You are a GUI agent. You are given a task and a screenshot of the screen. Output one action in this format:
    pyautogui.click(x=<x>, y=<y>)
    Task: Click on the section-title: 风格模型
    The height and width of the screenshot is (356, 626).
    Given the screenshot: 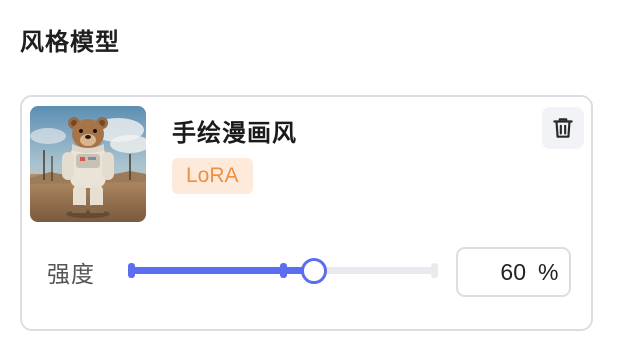 What is the action you would take?
    pyautogui.click(x=70, y=42)
    